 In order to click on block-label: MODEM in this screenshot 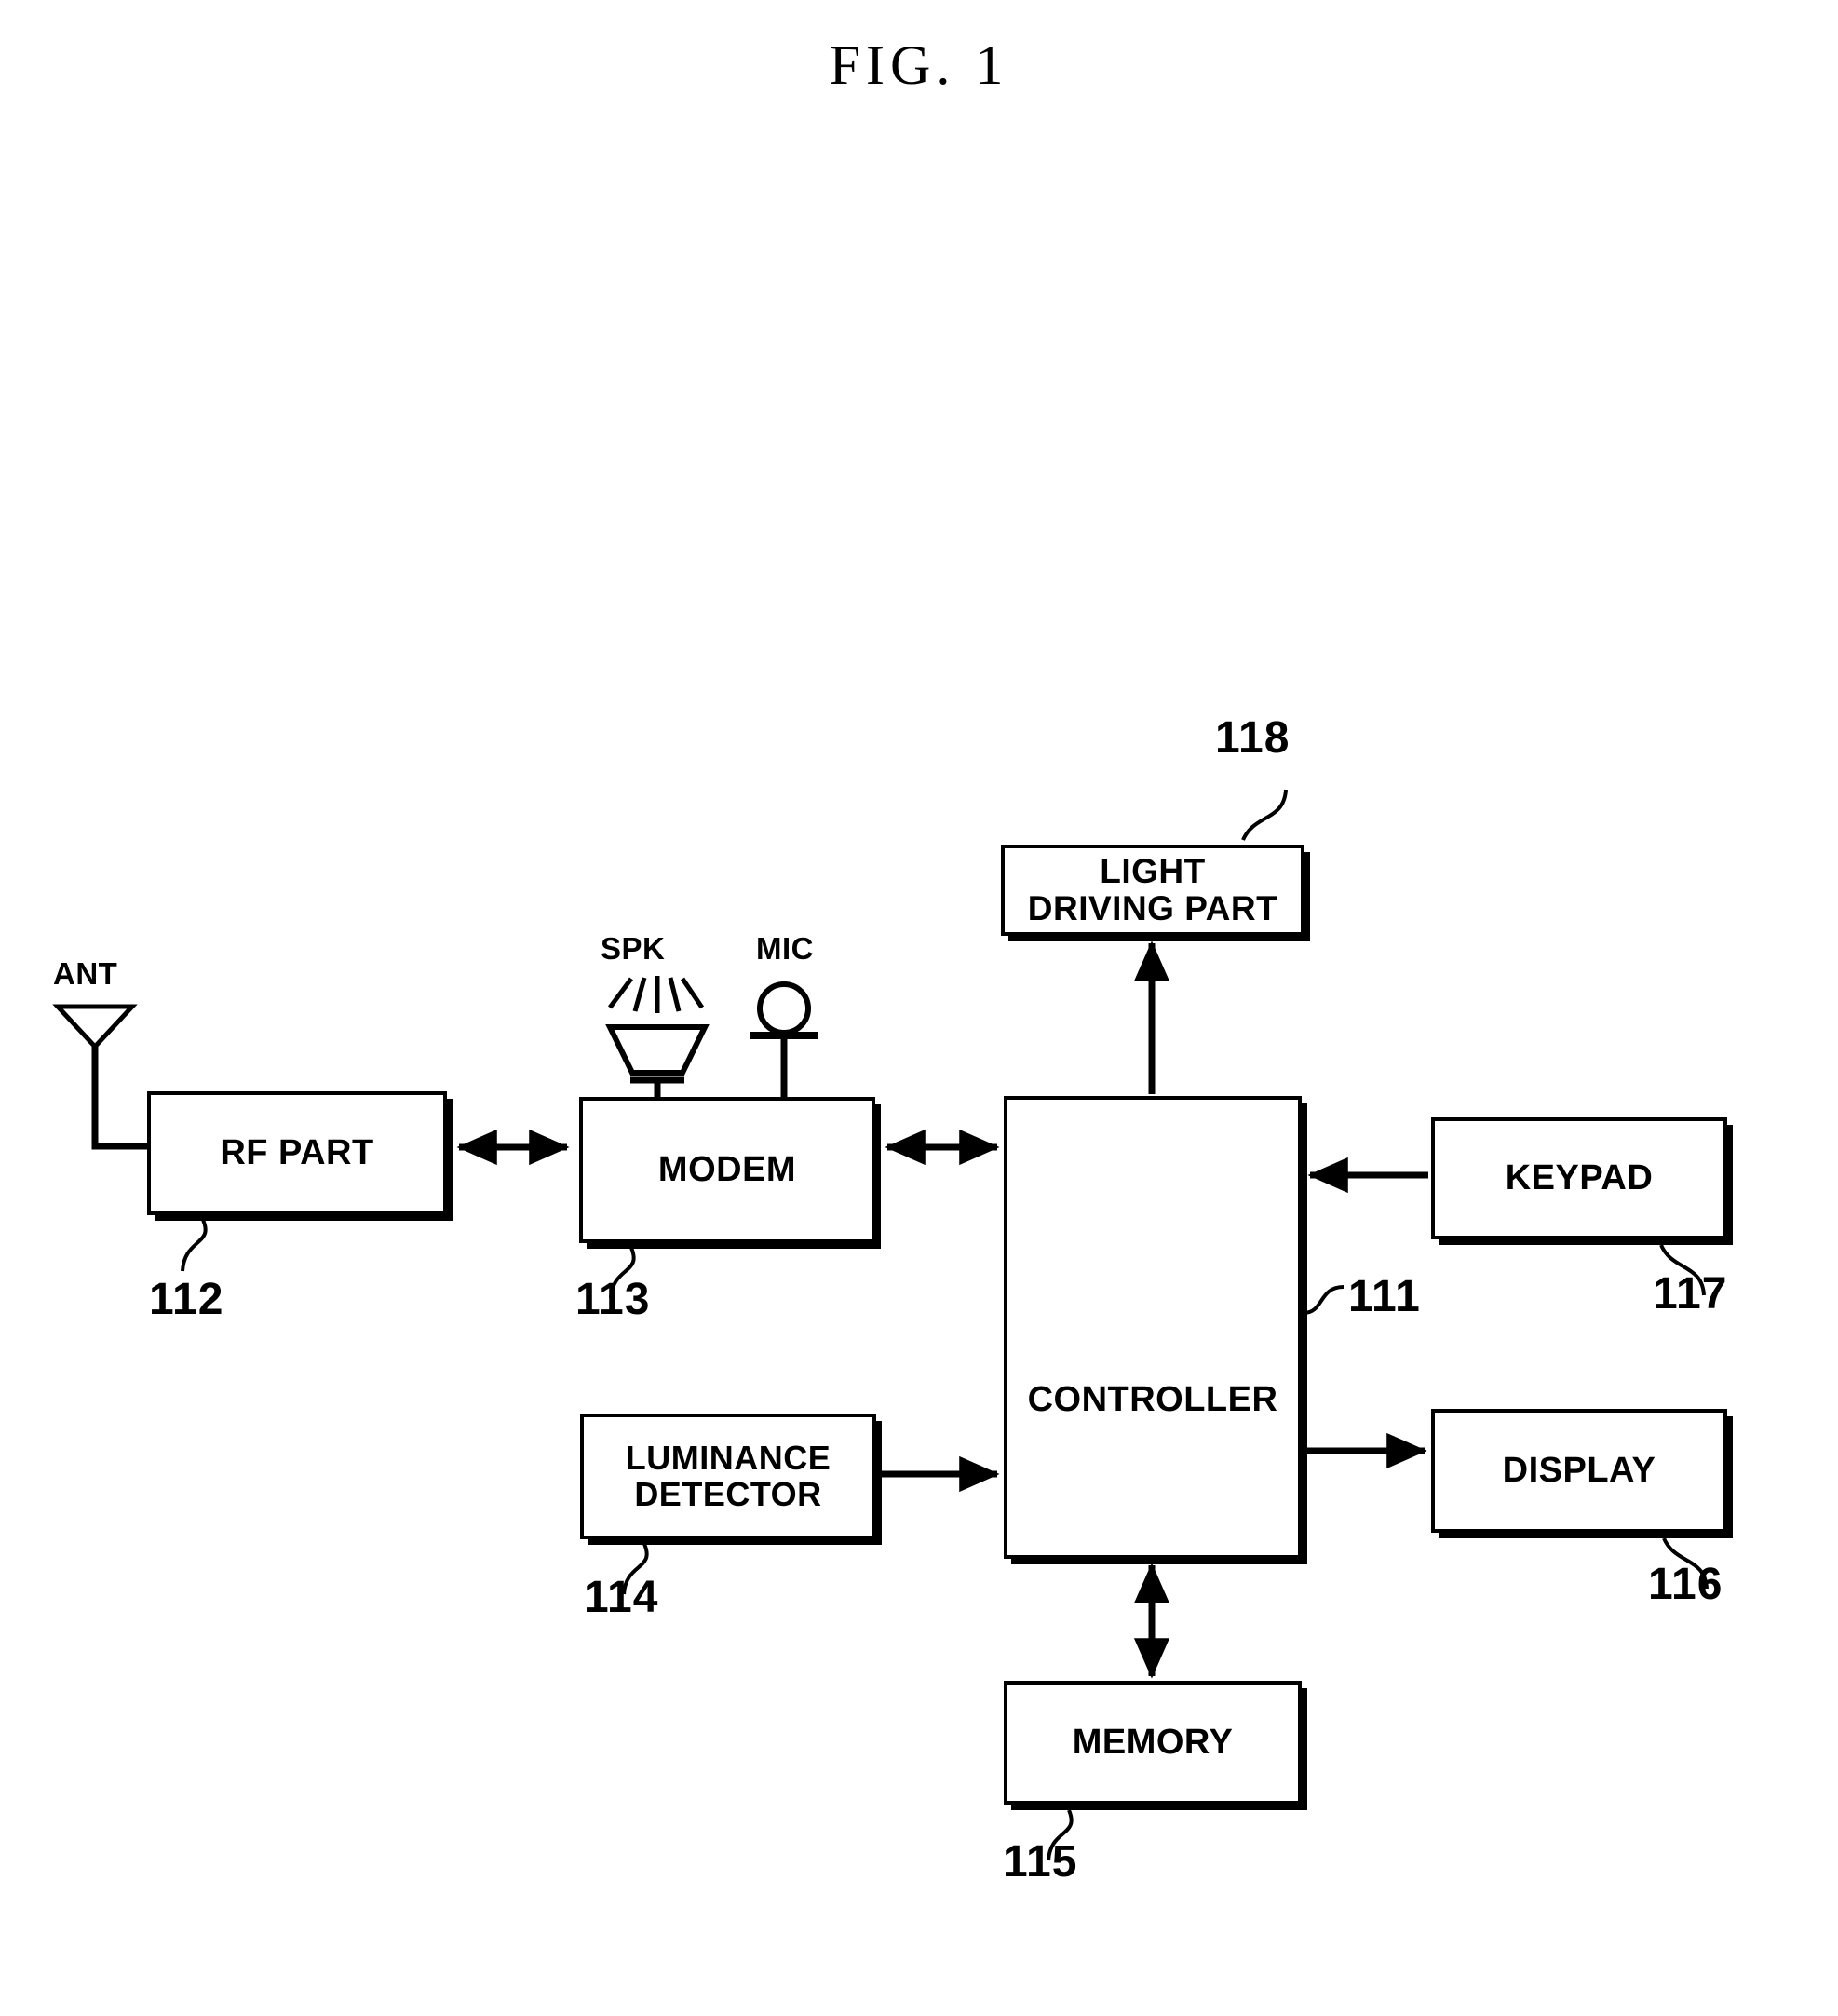, I will do `click(727, 1169)`.